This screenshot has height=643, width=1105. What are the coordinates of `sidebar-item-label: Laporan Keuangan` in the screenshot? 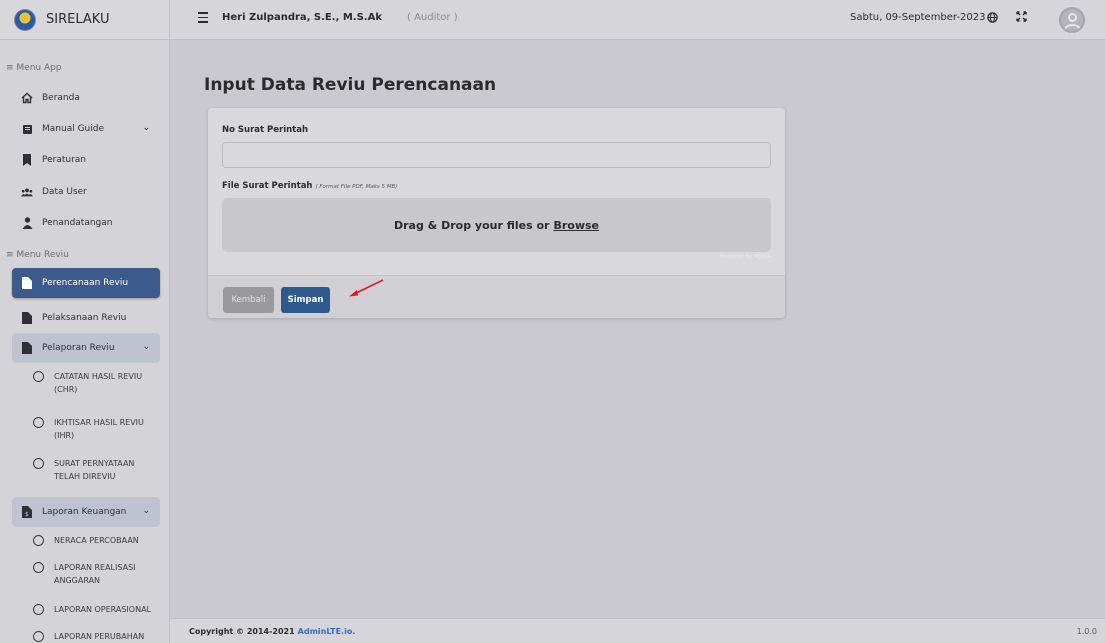 It's located at (84, 512).